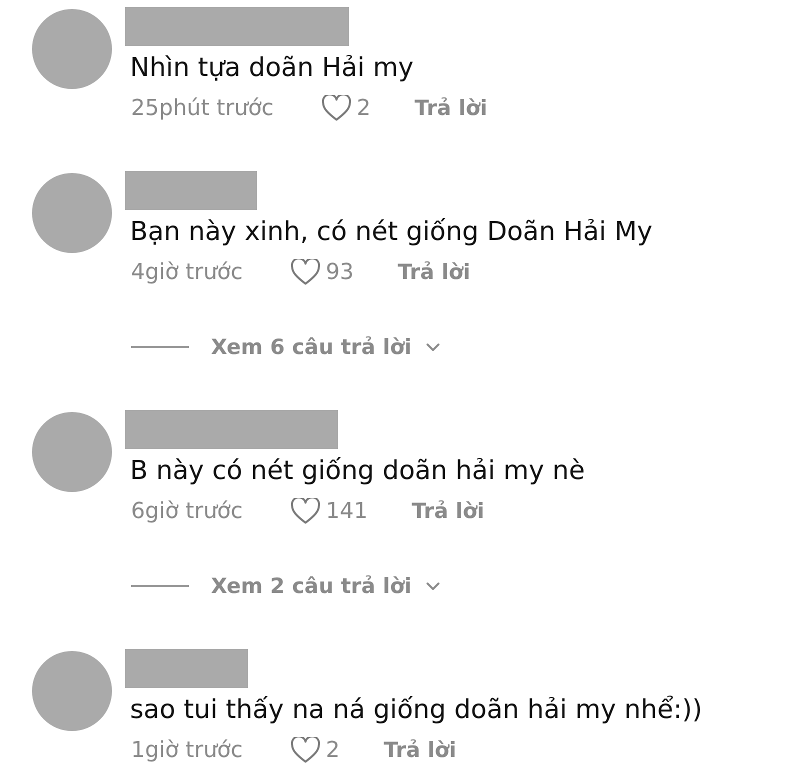 Image resolution: width=792 pixels, height=776 pixels. Describe the element at coordinates (322, 272) in the screenshot. I see `like-button: 93` at that location.